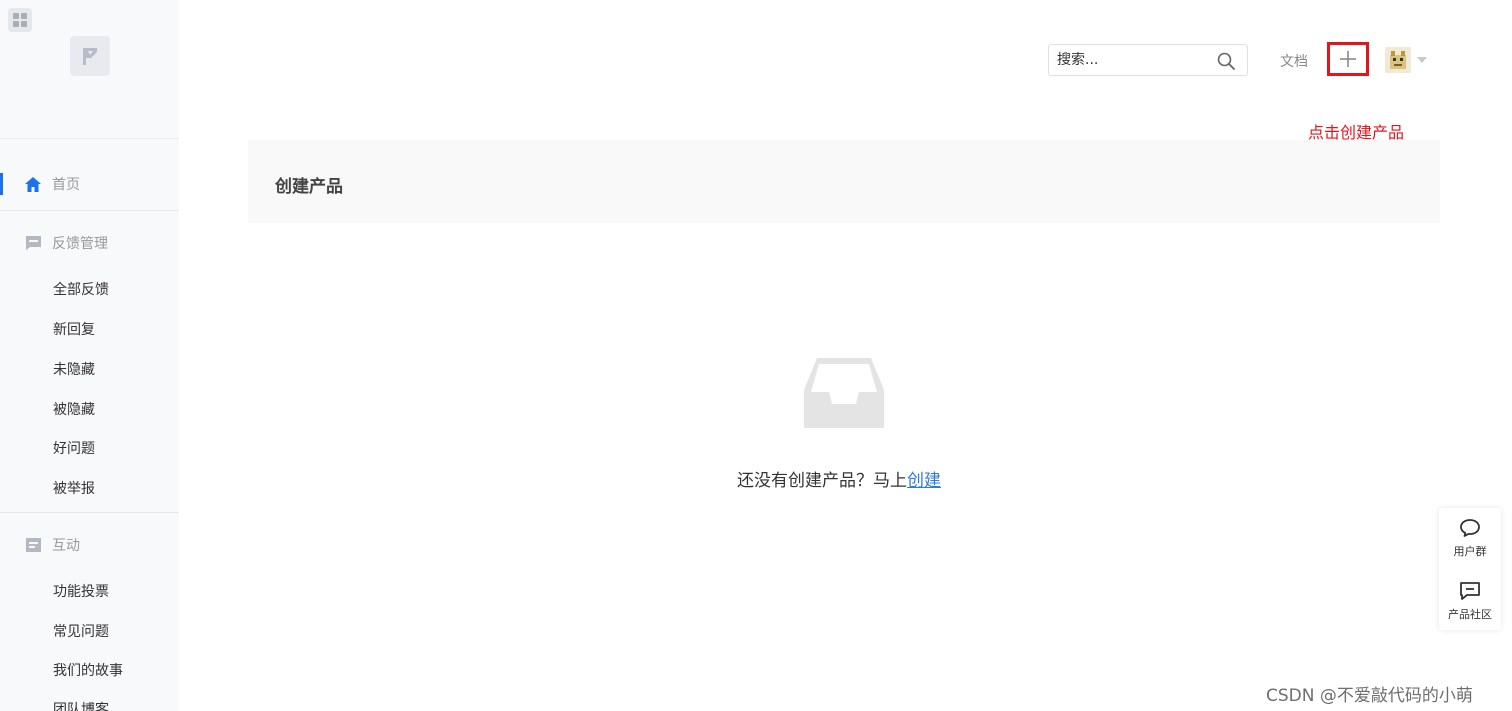  Describe the element at coordinates (1470, 551) in the screenshot. I see `user-group-label: 用户群` at that location.